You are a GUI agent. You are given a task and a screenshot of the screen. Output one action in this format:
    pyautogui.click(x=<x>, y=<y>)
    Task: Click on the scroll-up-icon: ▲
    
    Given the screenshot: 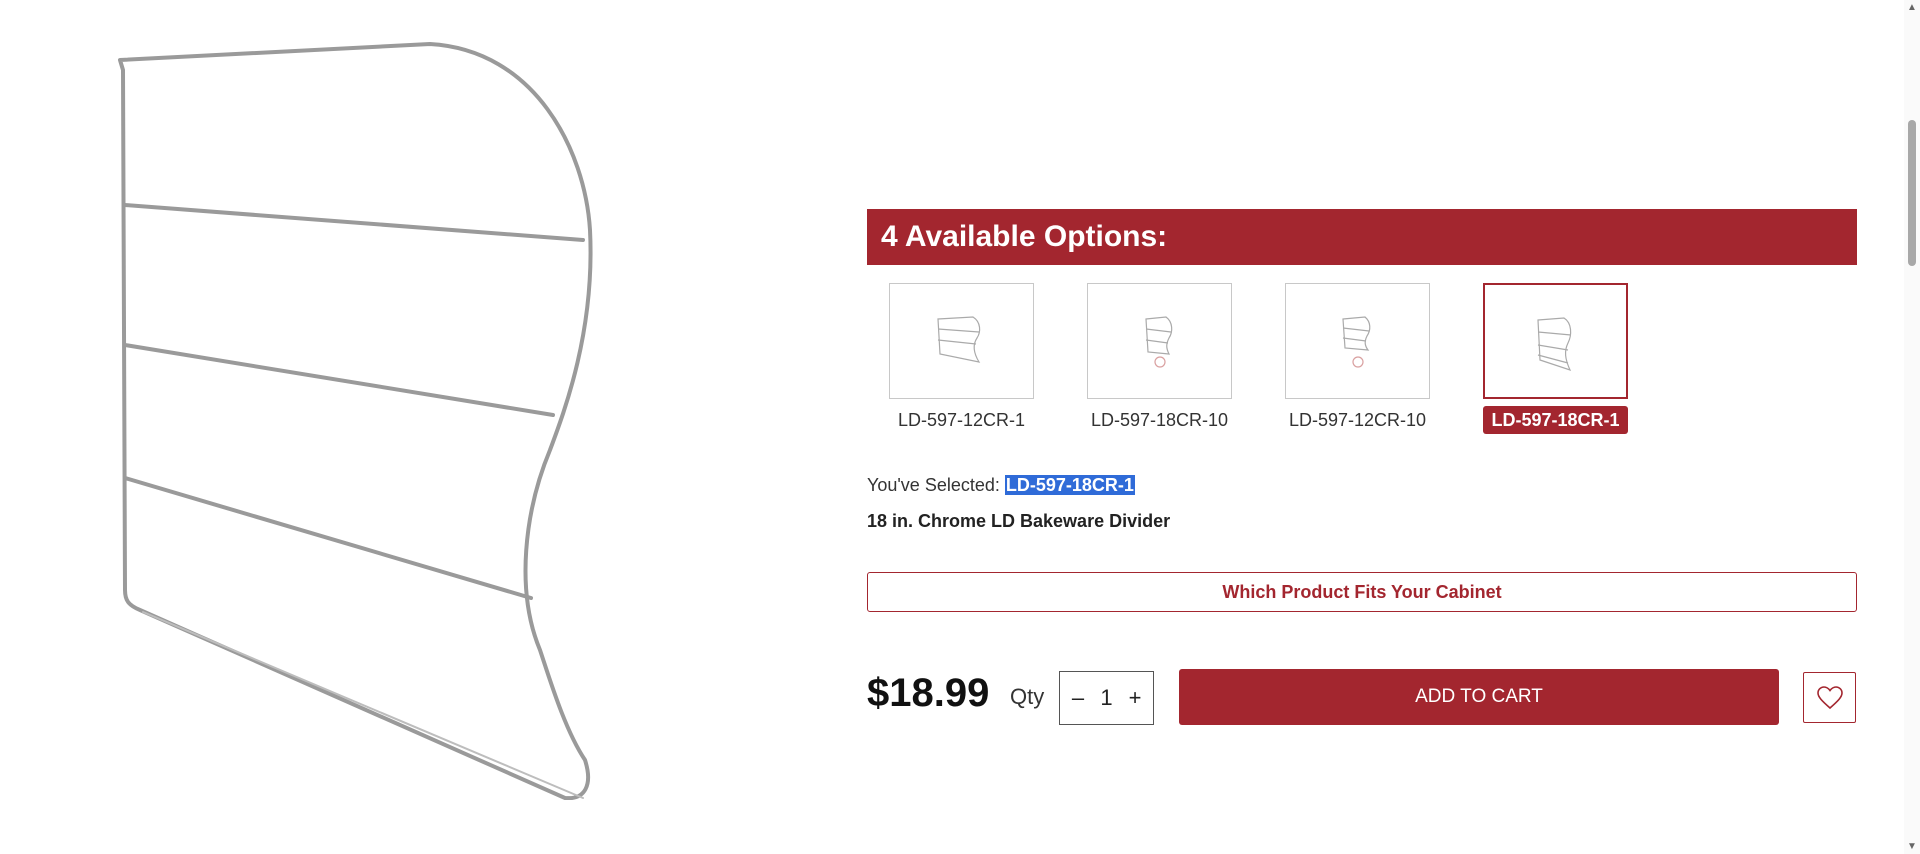 What is the action you would take?
    pyautogui.click(x=1912, y=7)
    